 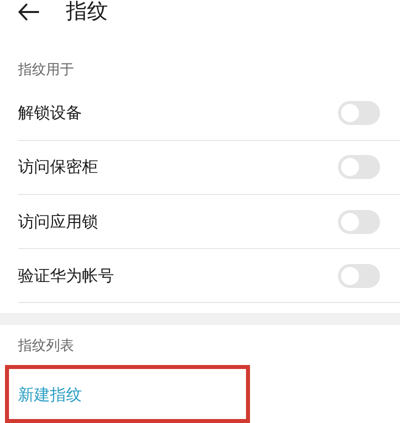 I want to click on setting-label: 验证华为帐号, so click(x=66, y=275).